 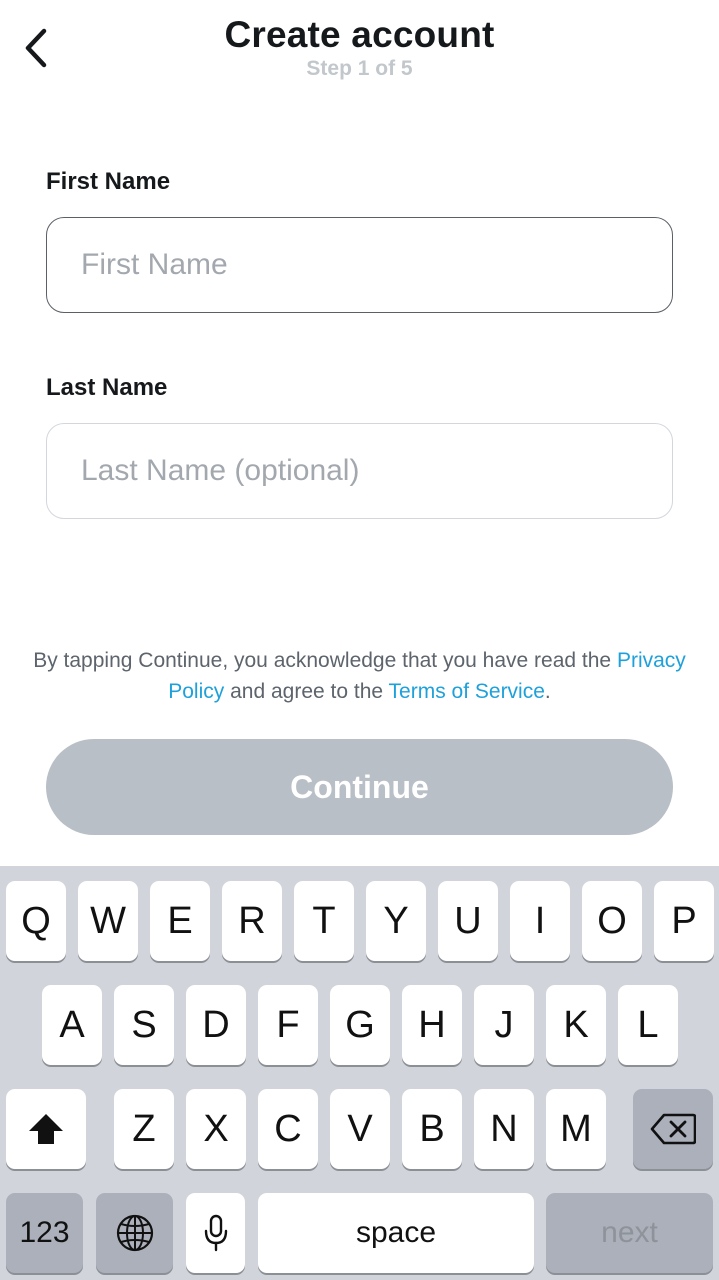 I want to click on key-q: Q, so click(x=36, y=921).